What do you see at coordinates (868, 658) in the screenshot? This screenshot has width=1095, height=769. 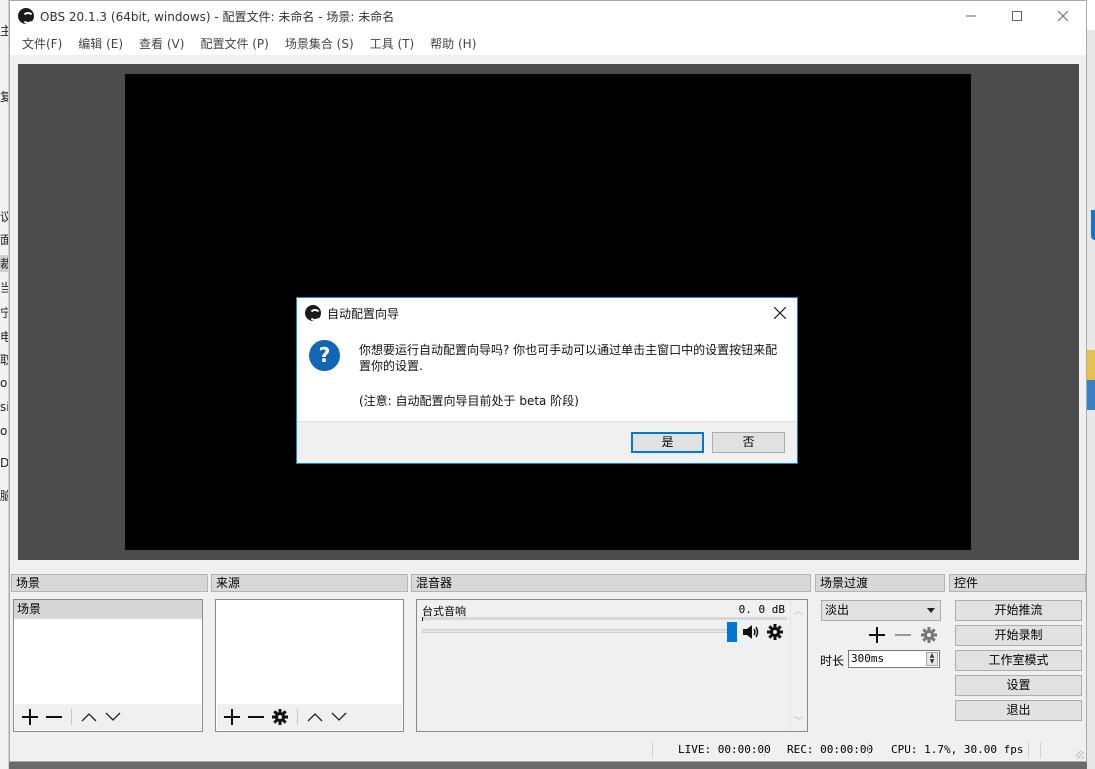 I see `duration-value: 300ms` at bounding box center [868, 658].